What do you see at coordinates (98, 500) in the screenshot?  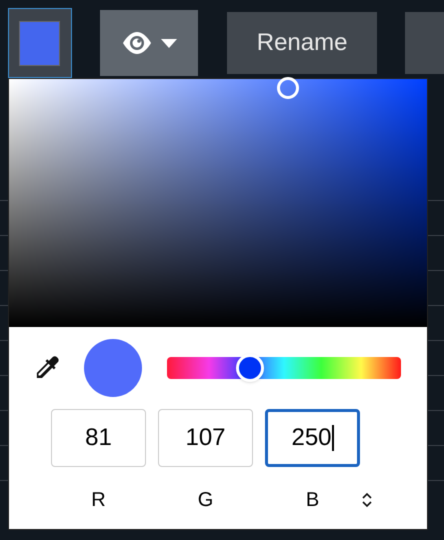 I see `channel-label: R` at bounding box center [98, 500].